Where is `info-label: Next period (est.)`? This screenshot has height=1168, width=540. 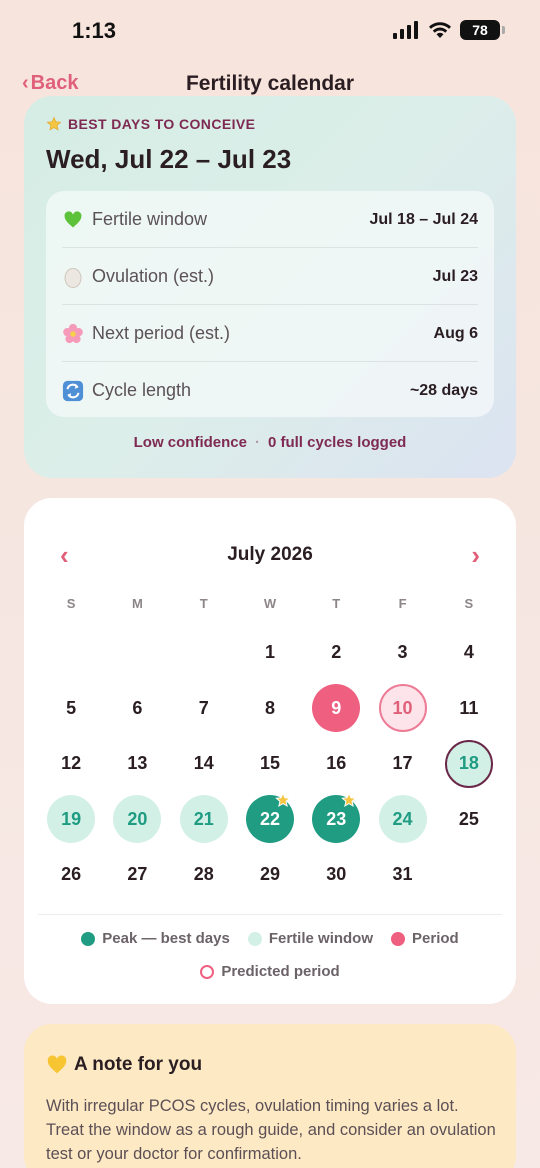
info-label: Next period (est.) is located at coordinates (161, 333).